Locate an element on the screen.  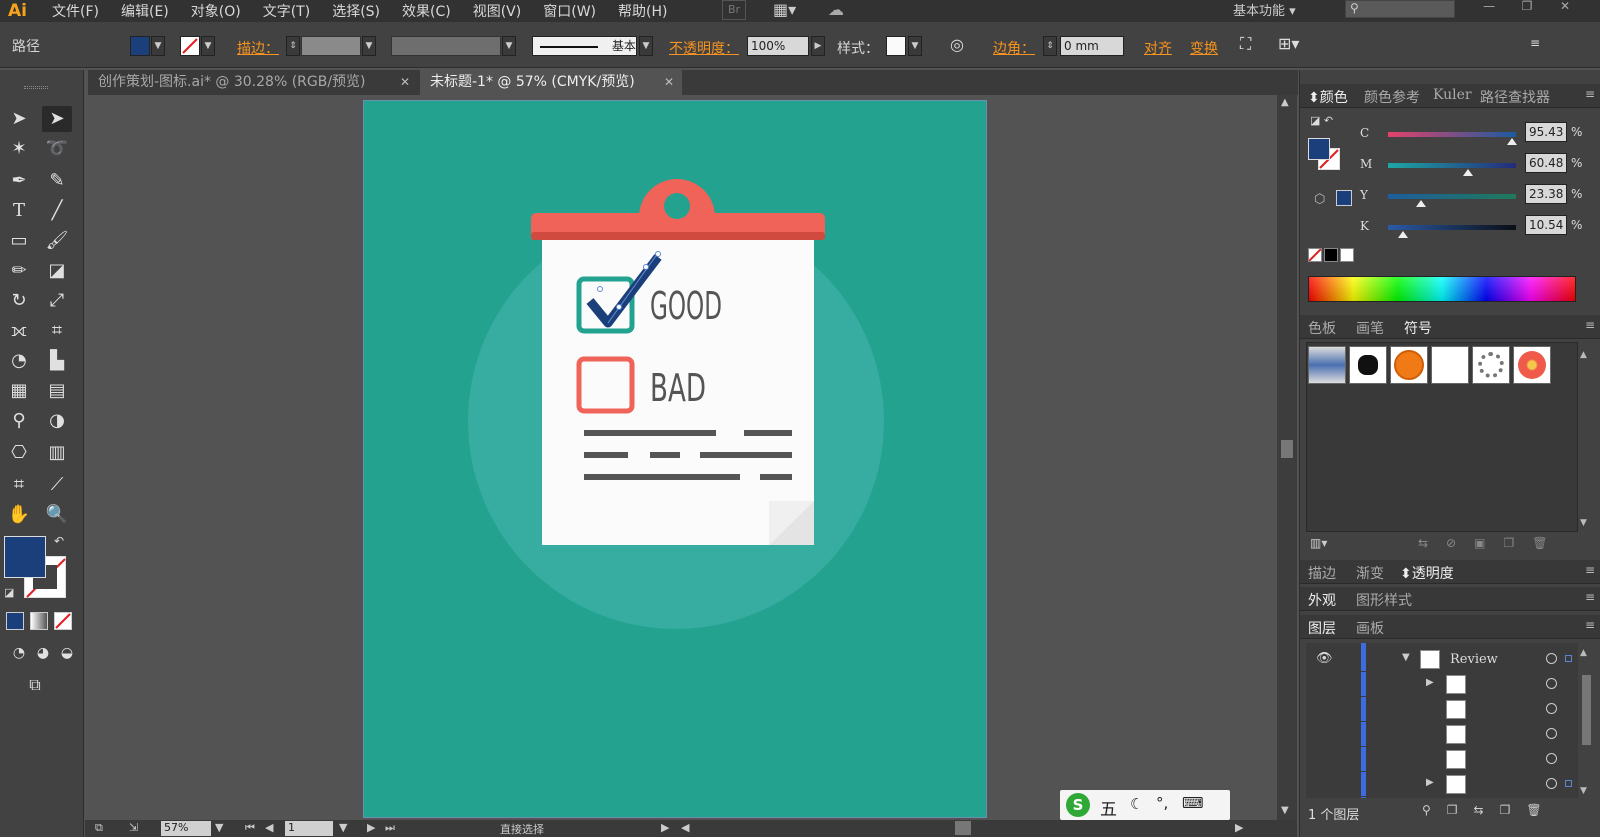
selection-tool-icon: ➤ is located at coordinates (19, 119).